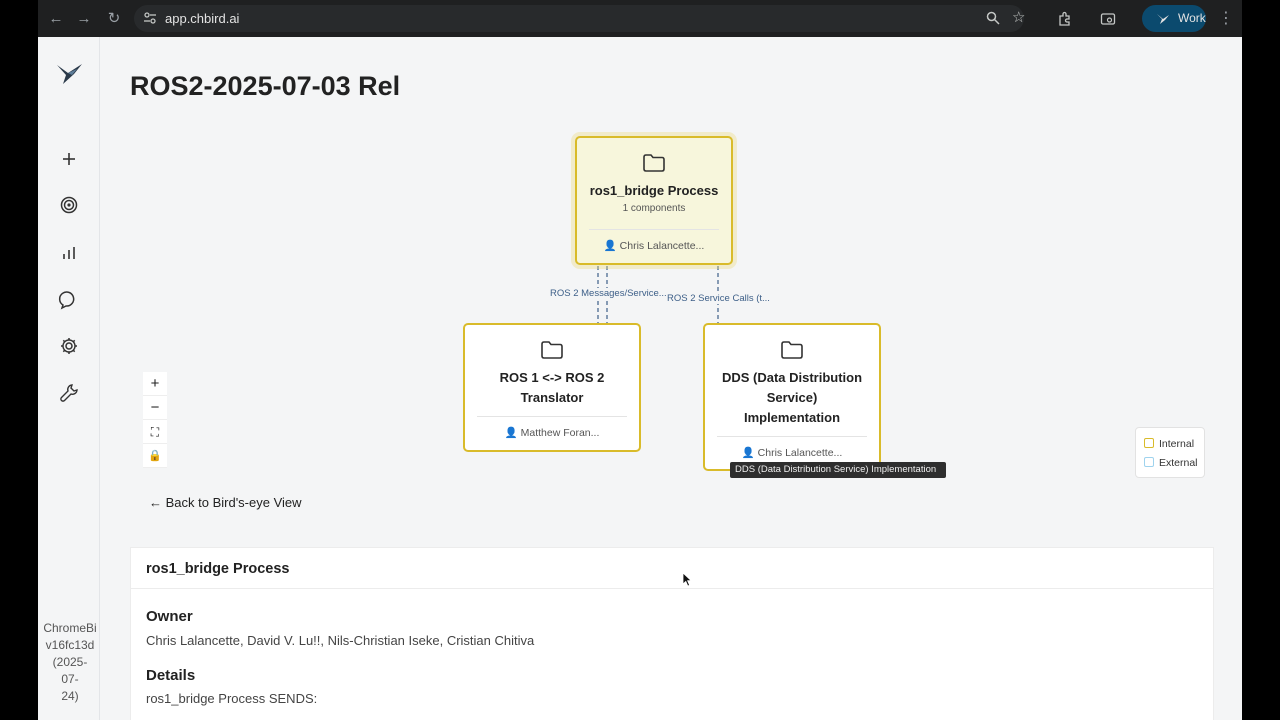 The height and width of the screenshot is (720, 1280). What do you see at coordinates (171, 675) in the screenshot?
I see `details-heading: Details` at bounding box center [171, 675].